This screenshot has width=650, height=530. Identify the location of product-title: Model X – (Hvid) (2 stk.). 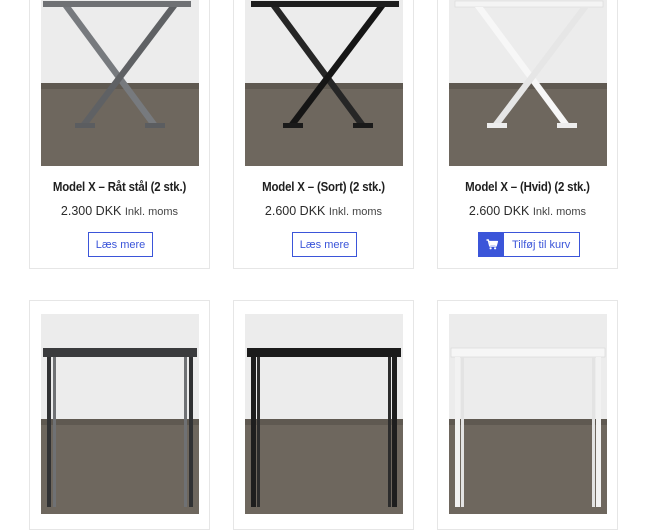
(528, 186).